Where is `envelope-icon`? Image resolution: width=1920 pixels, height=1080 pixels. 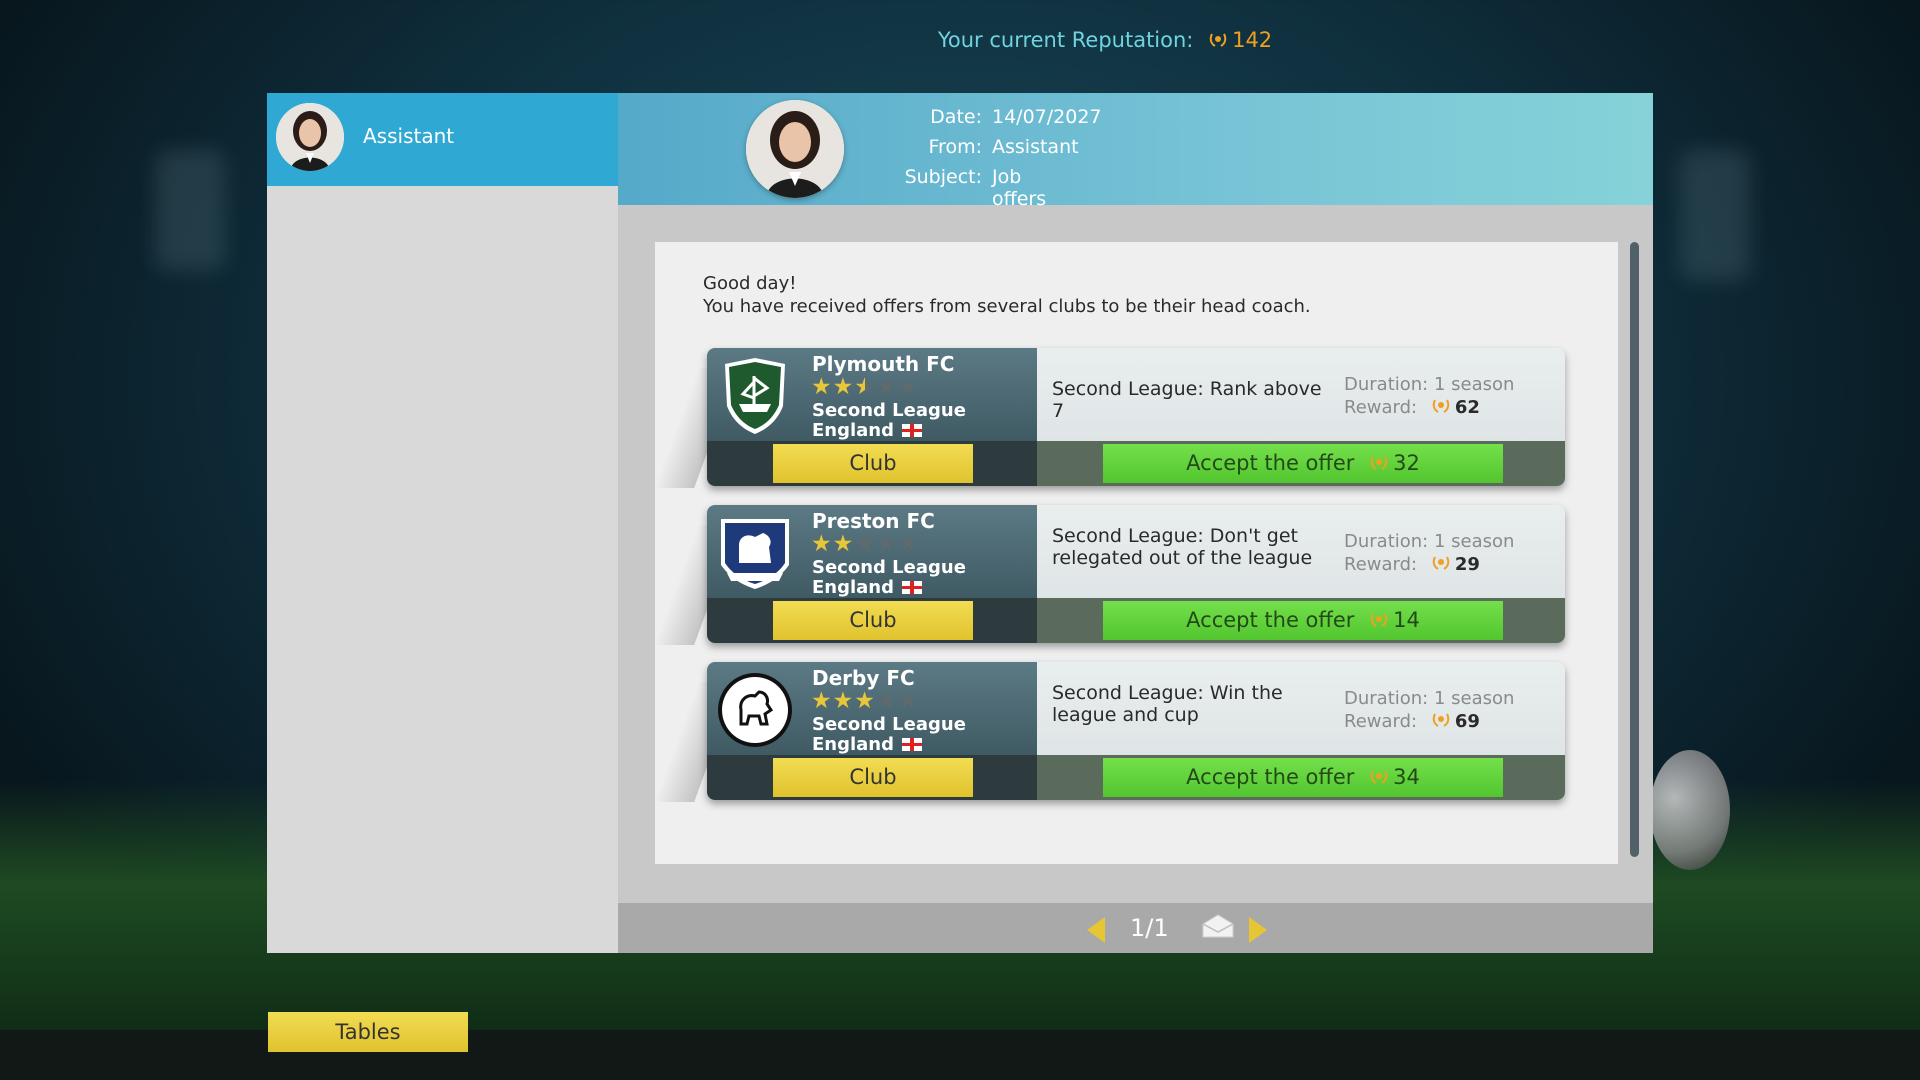
envelope-icon is located at coordinates (1218, 926).